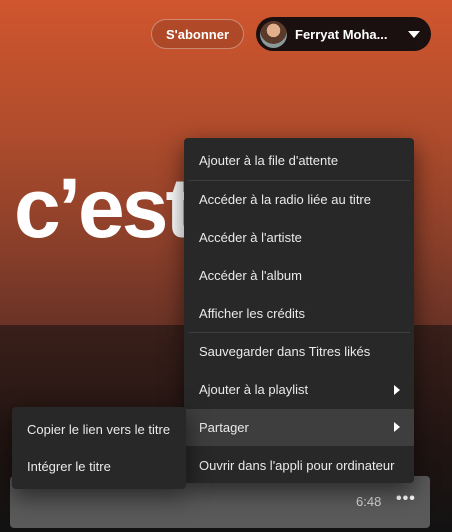  I want to click on track-duration: 6:48, so click(369, 501).